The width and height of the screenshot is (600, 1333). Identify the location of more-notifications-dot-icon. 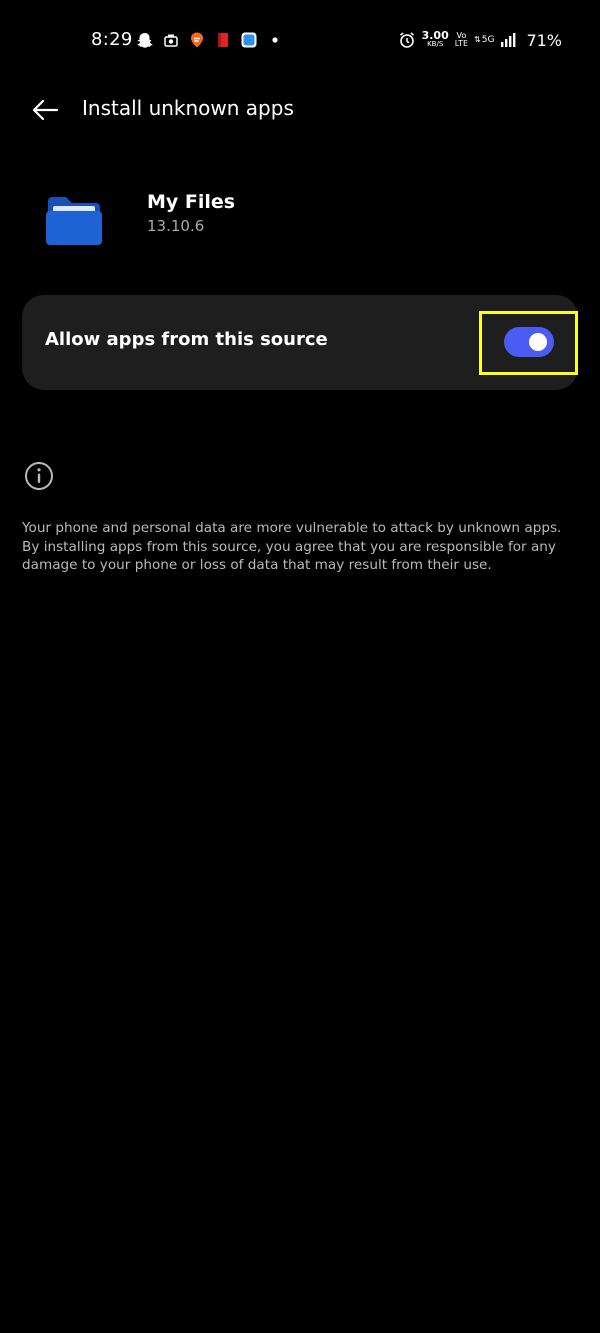
(275, 40).